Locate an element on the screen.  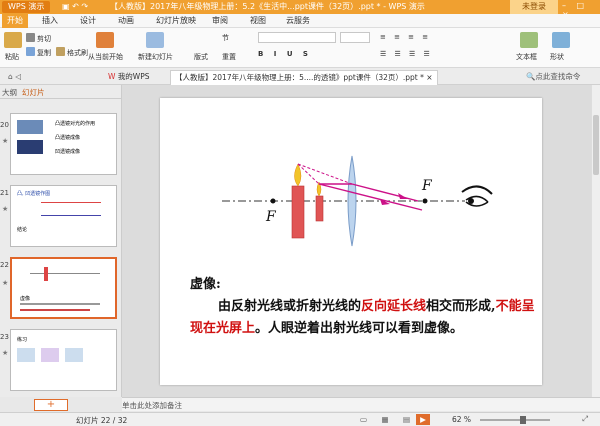
login-button: 未登录 is located at coordinates (534, 7).